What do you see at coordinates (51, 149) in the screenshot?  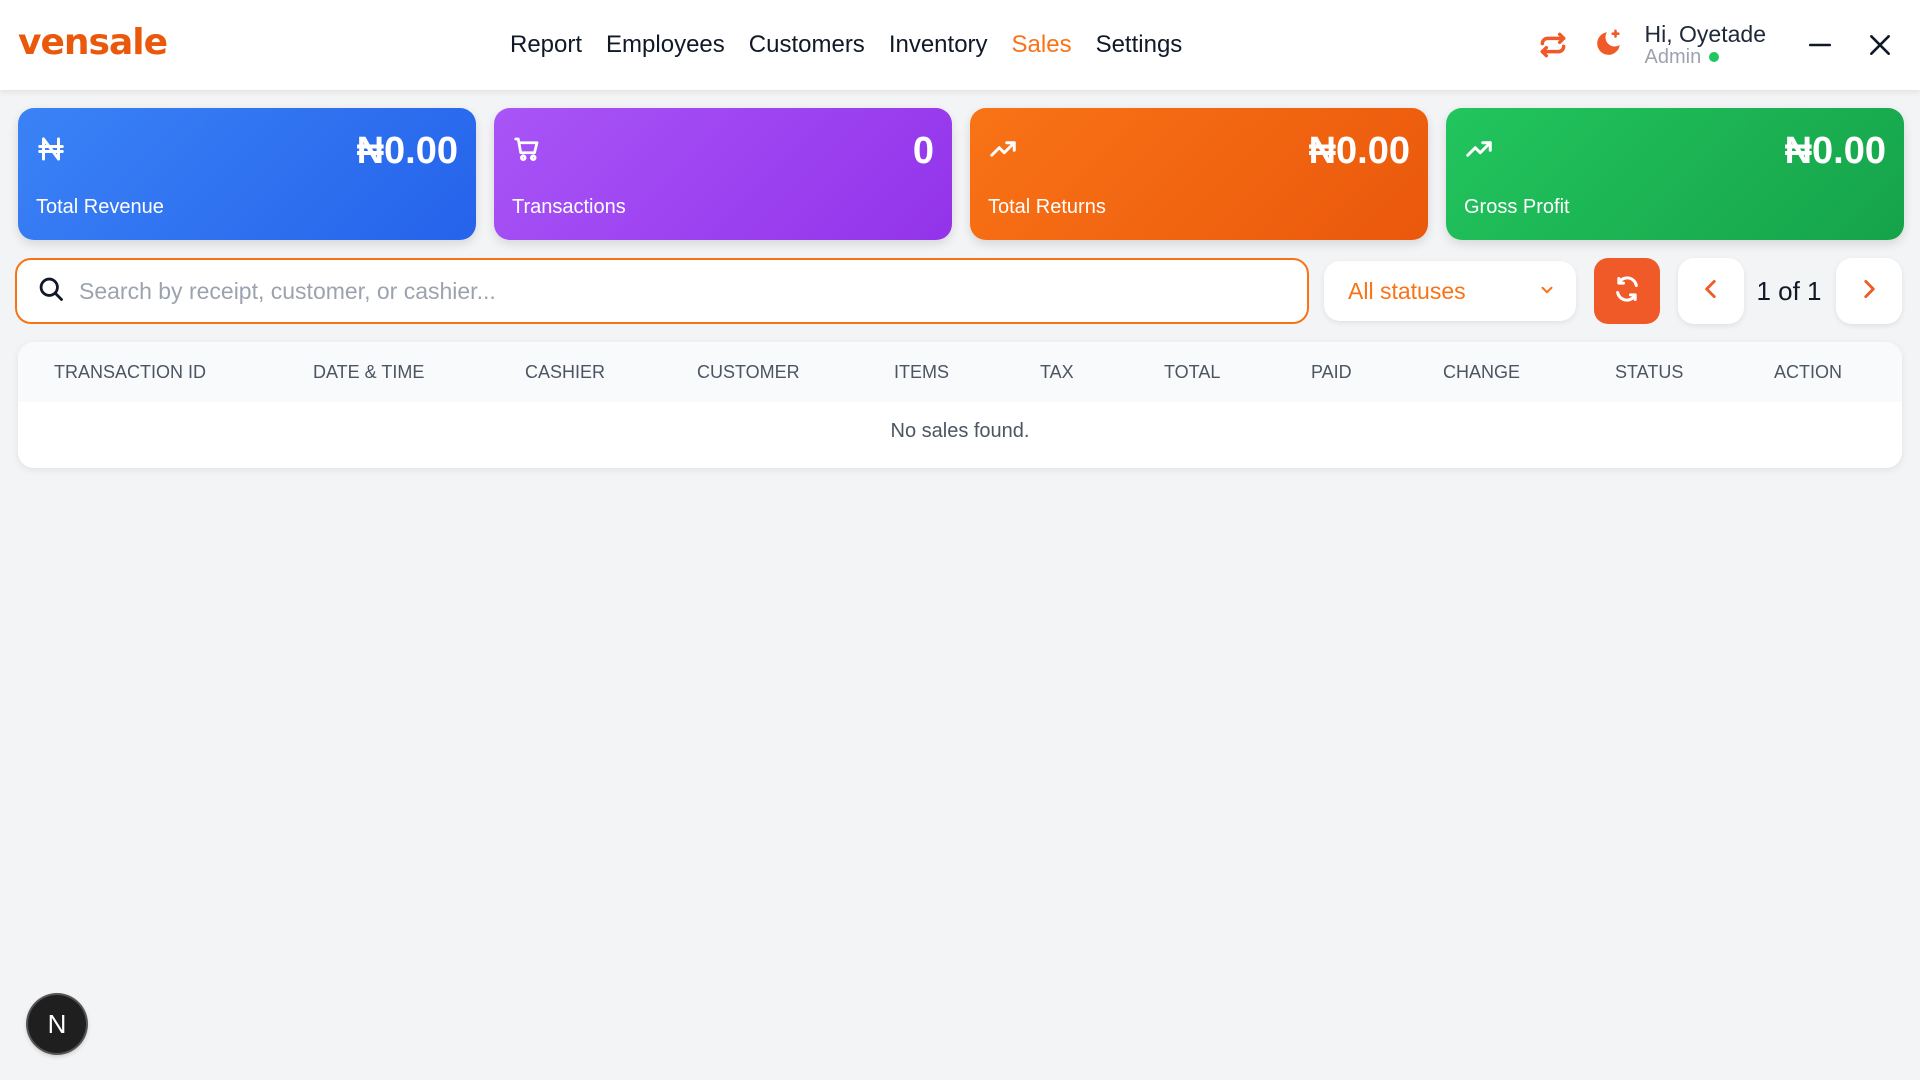 I see `naira-icon` at bounding box center [51, 149].